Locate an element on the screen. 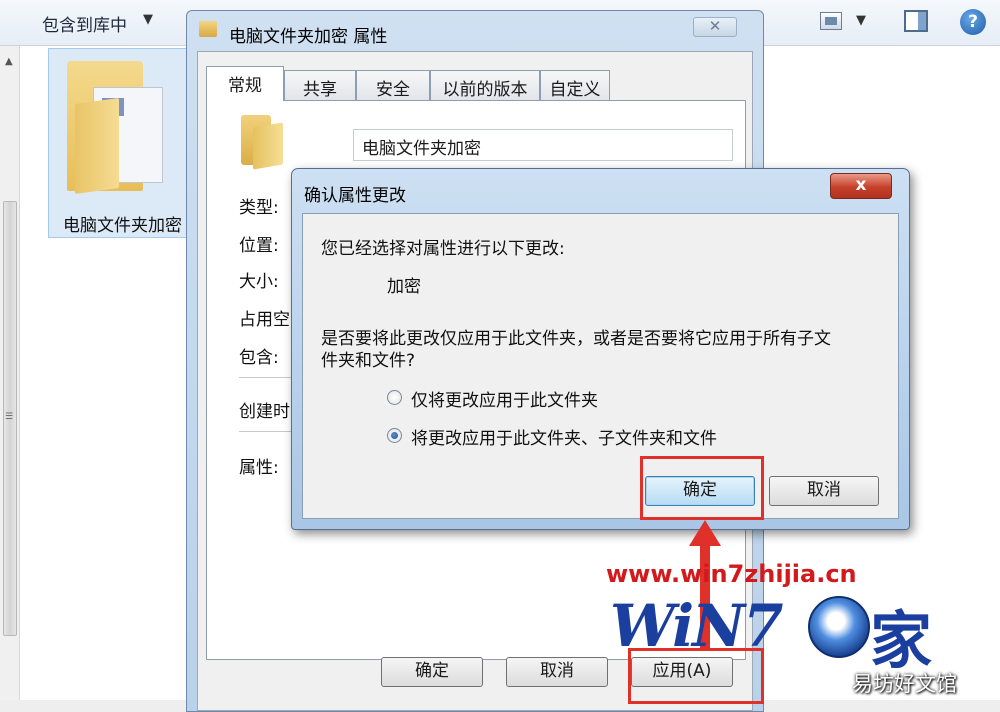 Image resolution: width=1000 pixels, height=712 pixels. confirm-cancel-button: 取消 is located at coordinates (824, 491).